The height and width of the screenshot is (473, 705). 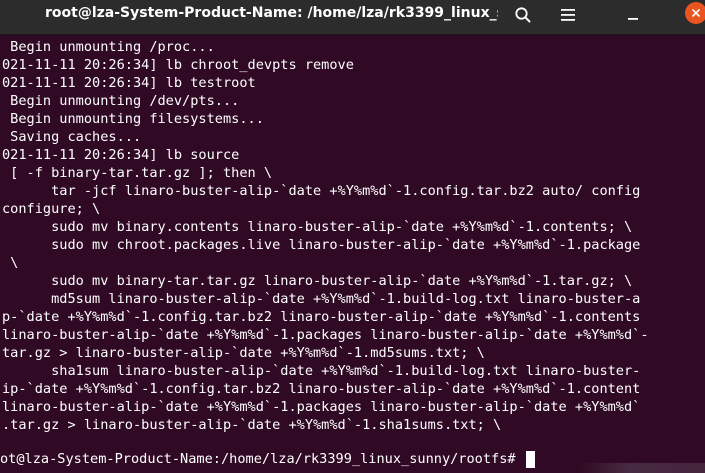 I want to click on terminal-line: 021-11-11 20:26:34] lb testroot, so click(x=129, y=83).